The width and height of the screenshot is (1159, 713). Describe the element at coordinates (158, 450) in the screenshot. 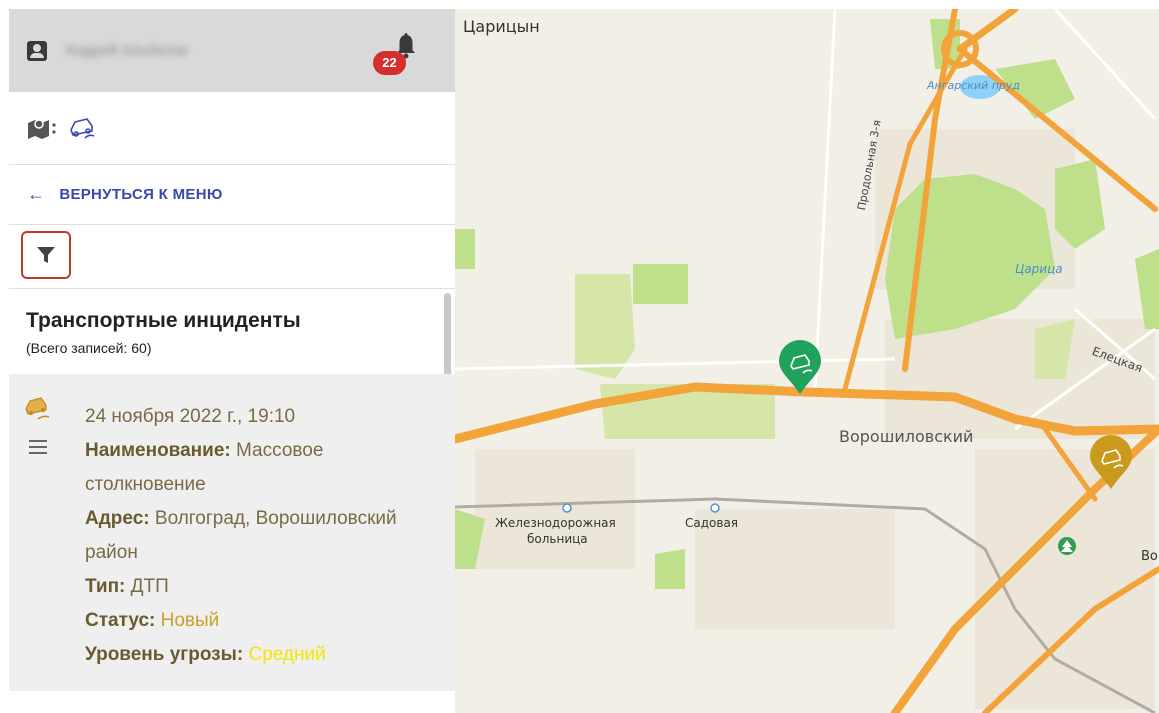

I see `incident-name-label: Наименование:` at that location.